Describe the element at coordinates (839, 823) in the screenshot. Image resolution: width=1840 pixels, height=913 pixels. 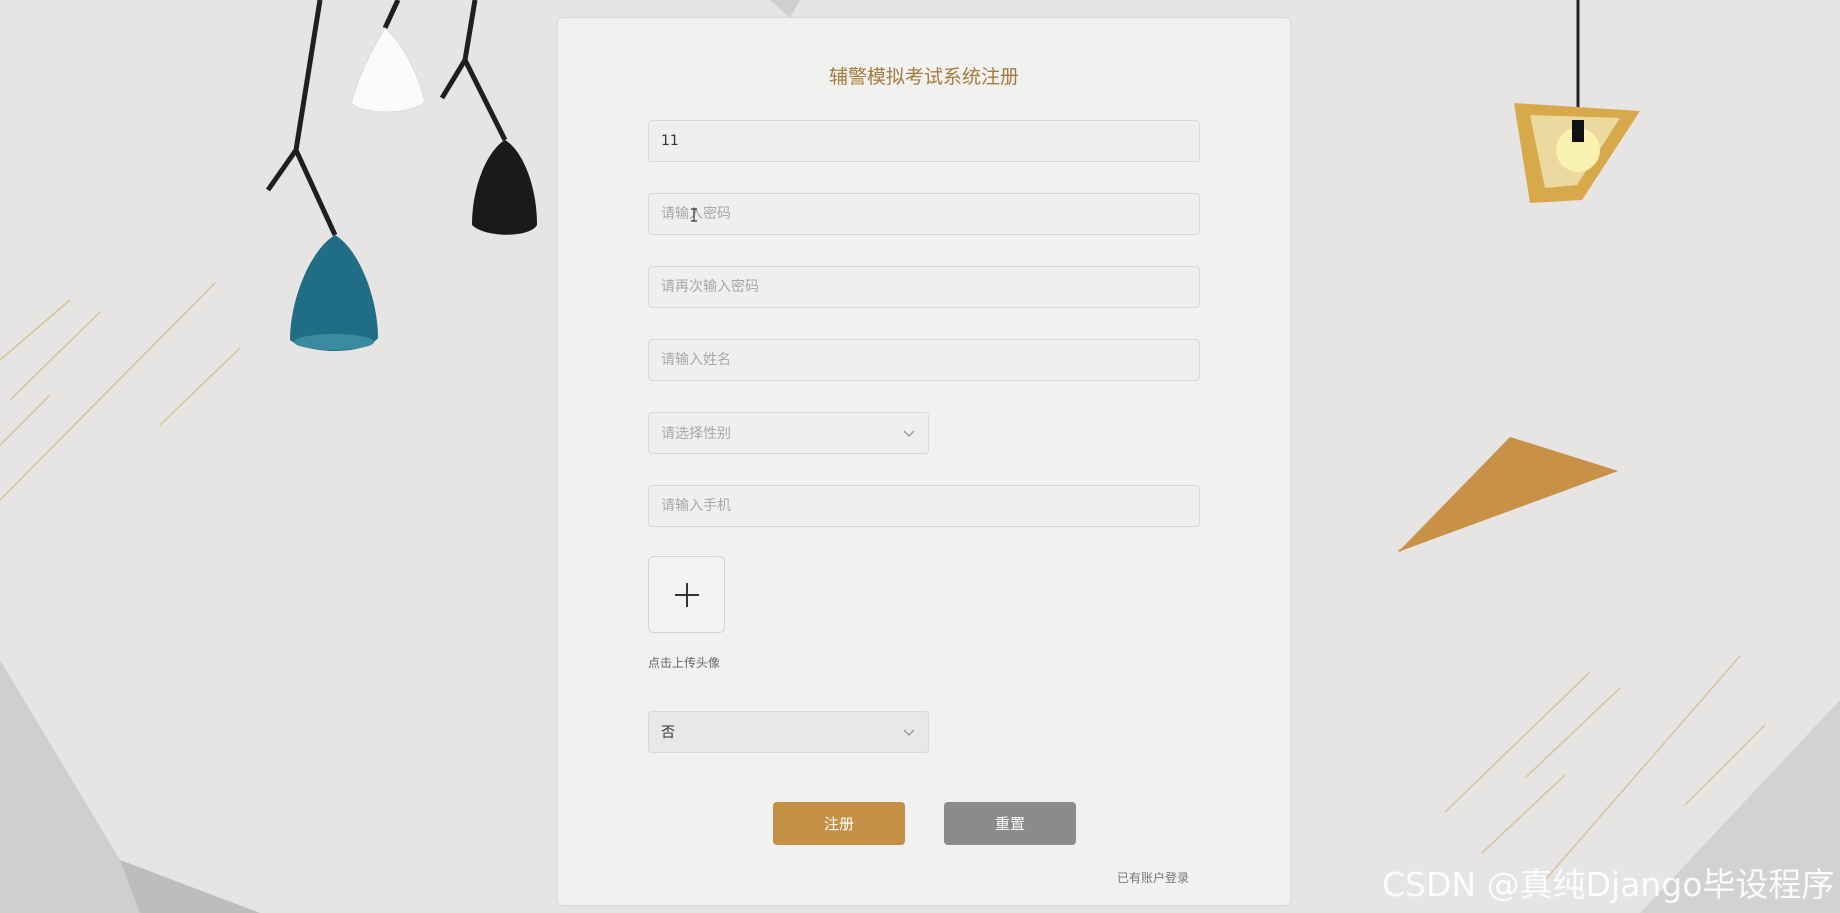
I see `register-button: 注册` at that location.